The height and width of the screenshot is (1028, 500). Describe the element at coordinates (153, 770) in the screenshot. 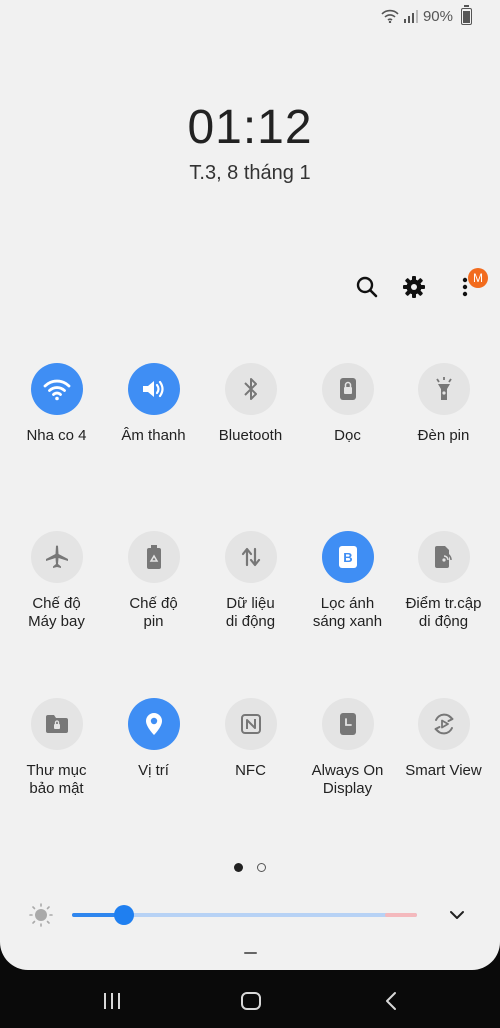

I see `tile-label: Vị trí` at that location.